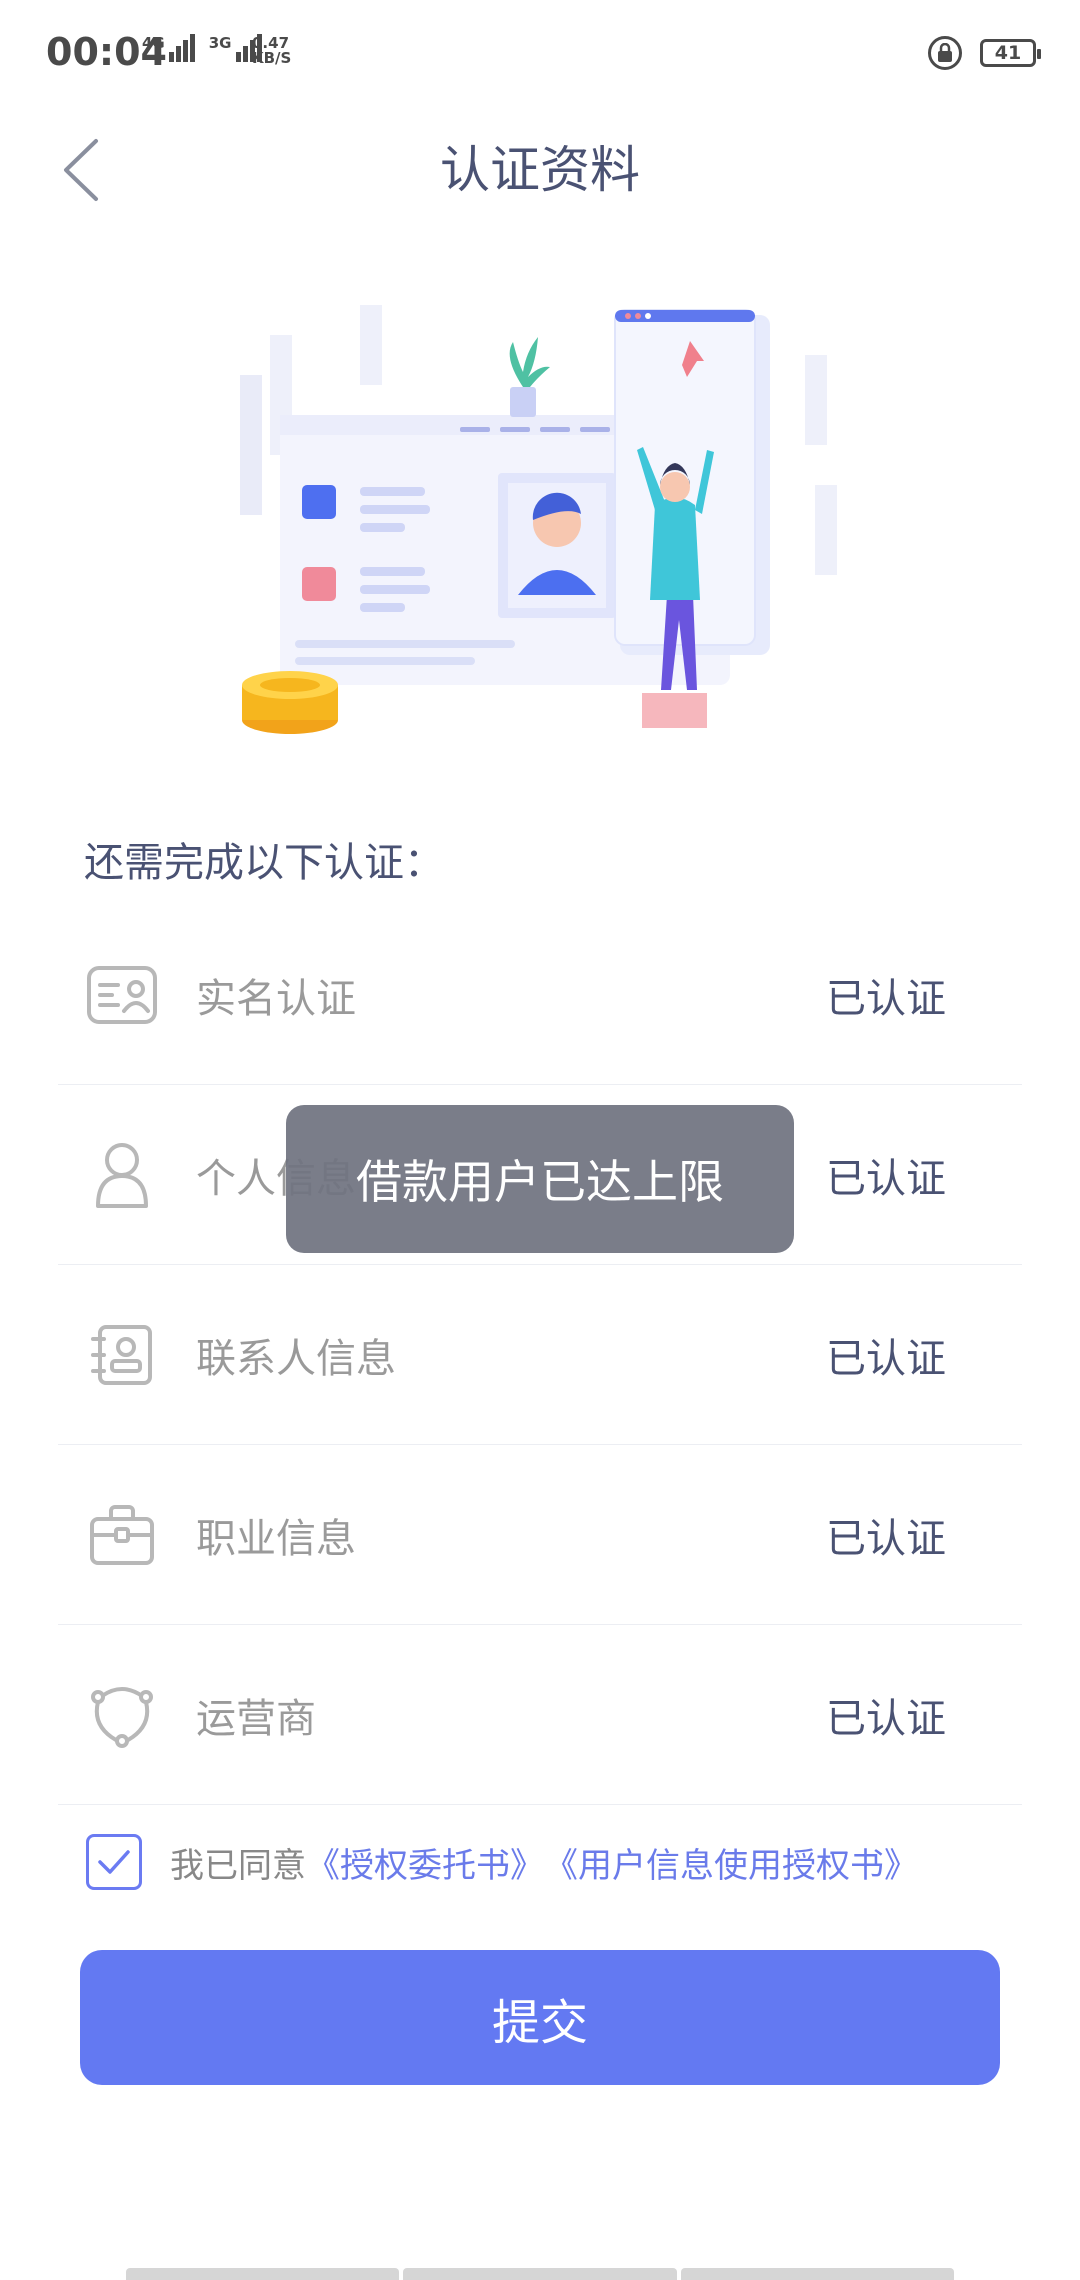 The image size is (1080, 2280). I want to click on network-indicators: 4G 3G, so click(202, 48).